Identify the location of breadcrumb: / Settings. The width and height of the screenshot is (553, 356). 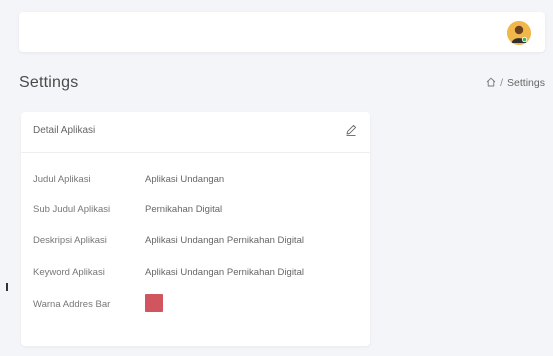
(515, 83).